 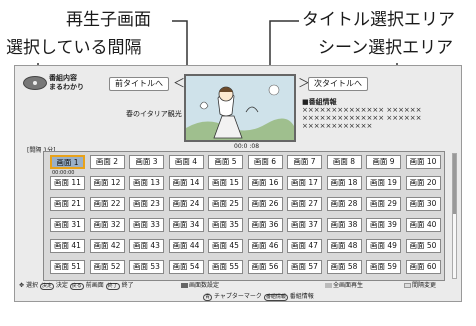 I want to click on scene-cell: 画面 47, so click(x=304, y=246).